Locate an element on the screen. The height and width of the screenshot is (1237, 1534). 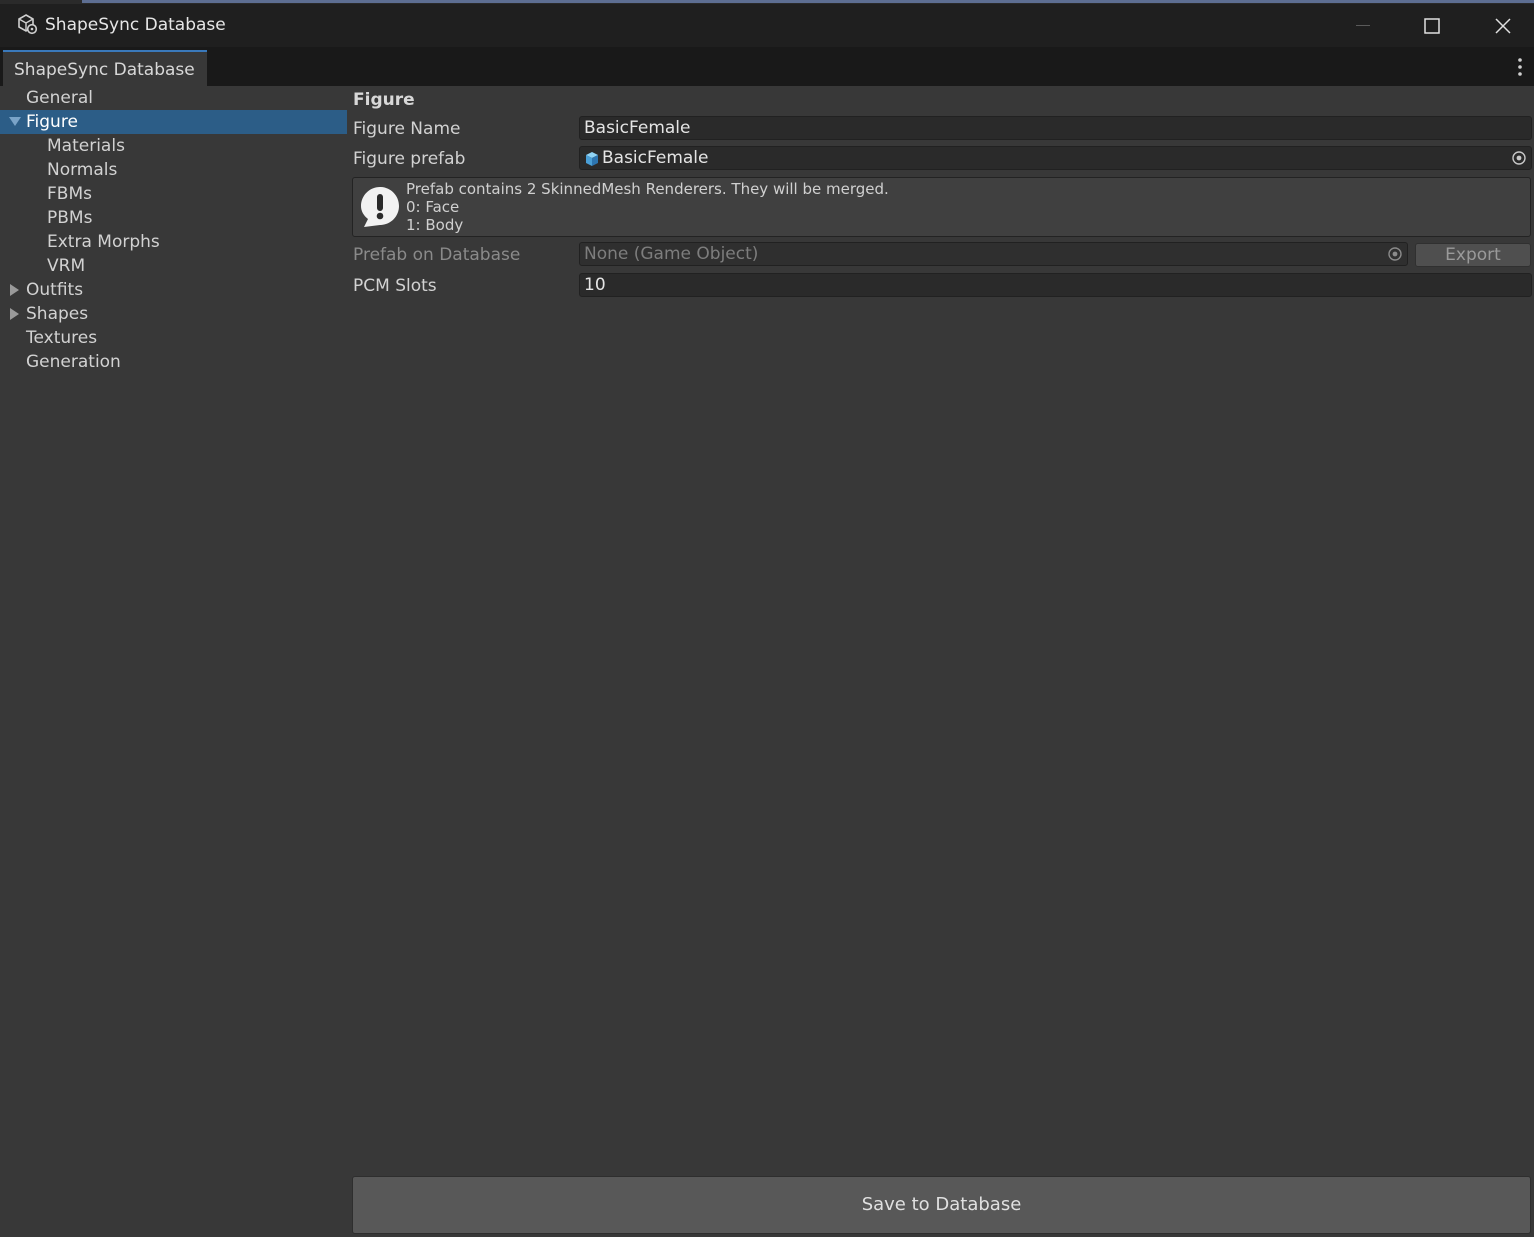
helpbox-renderer-body: 1: Body is located at coordinates (435, 225).